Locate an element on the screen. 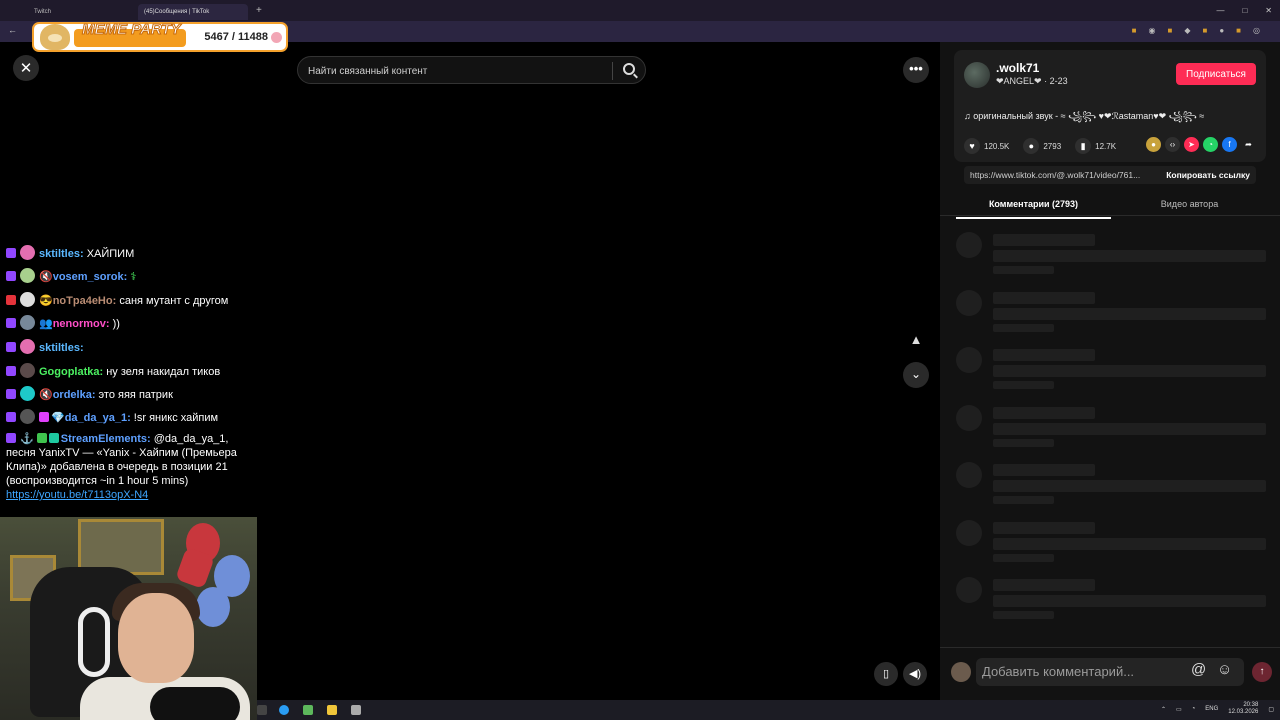 The width and height of the screenshot is (1280, 720). follow-button: Подписаться is located at coordinates (1216, 74).